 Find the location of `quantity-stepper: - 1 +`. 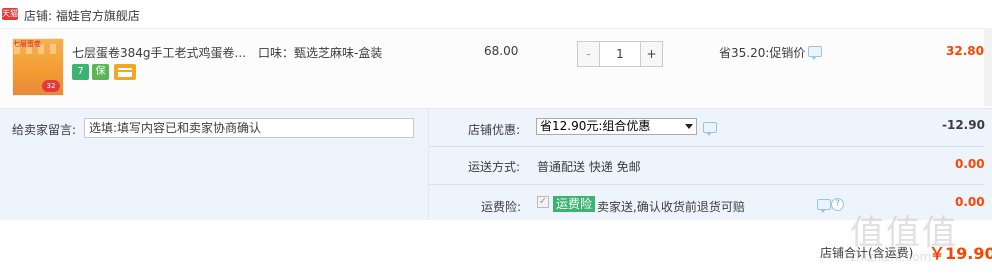

quantity-stepper: - 1 + is located at coordinates (620, 54).